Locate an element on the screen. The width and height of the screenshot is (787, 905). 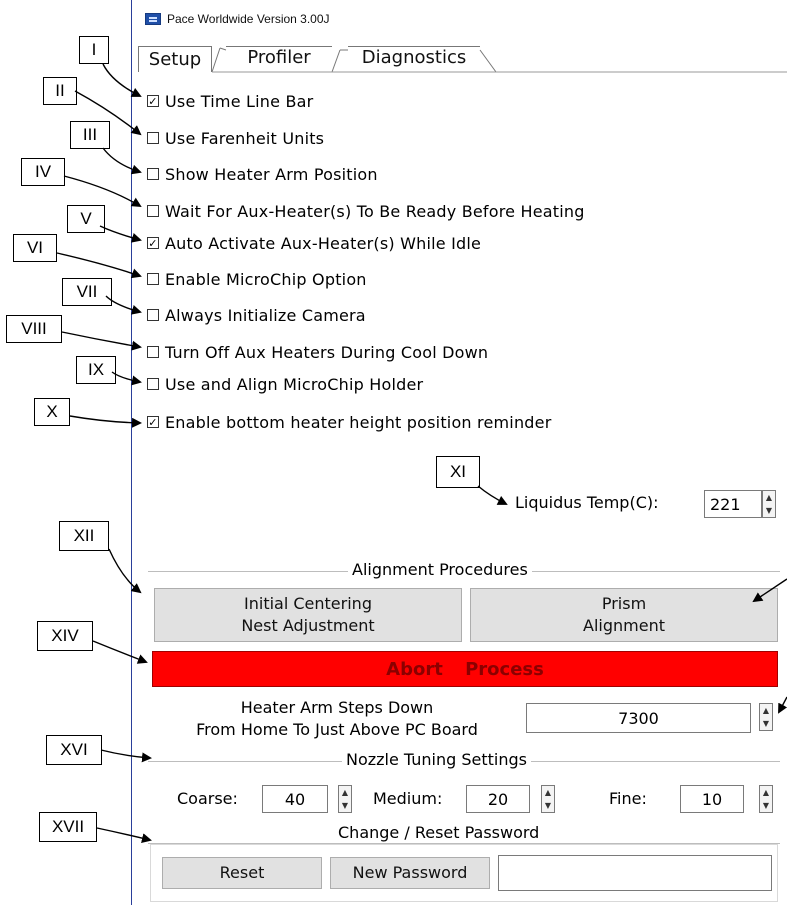
liquidus-spinner: ▲ ▼ is located at coordinates (769, 504).